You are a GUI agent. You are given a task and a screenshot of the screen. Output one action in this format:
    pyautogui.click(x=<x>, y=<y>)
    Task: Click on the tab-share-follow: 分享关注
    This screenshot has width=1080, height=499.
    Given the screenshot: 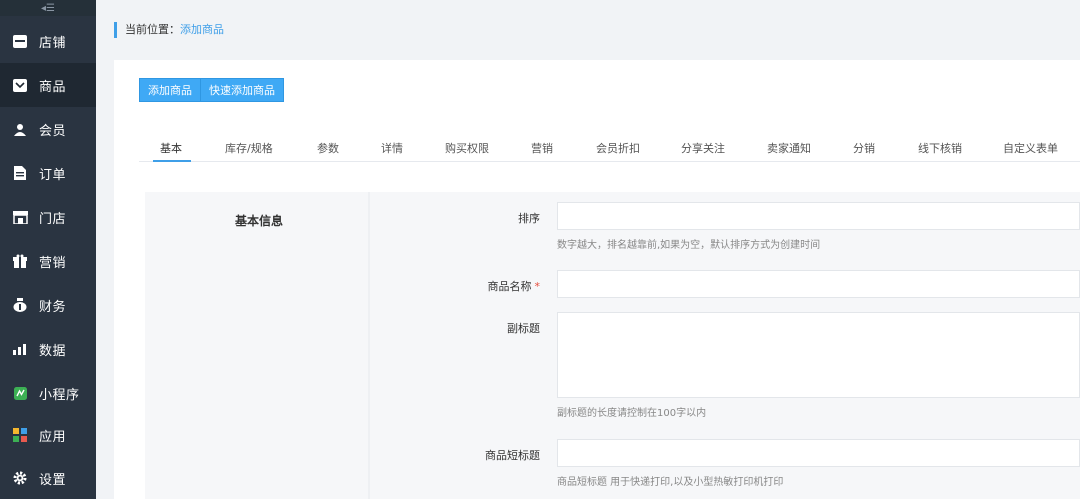 What is the action you would take?
    pyautogui.click(x=703, y=148)
    